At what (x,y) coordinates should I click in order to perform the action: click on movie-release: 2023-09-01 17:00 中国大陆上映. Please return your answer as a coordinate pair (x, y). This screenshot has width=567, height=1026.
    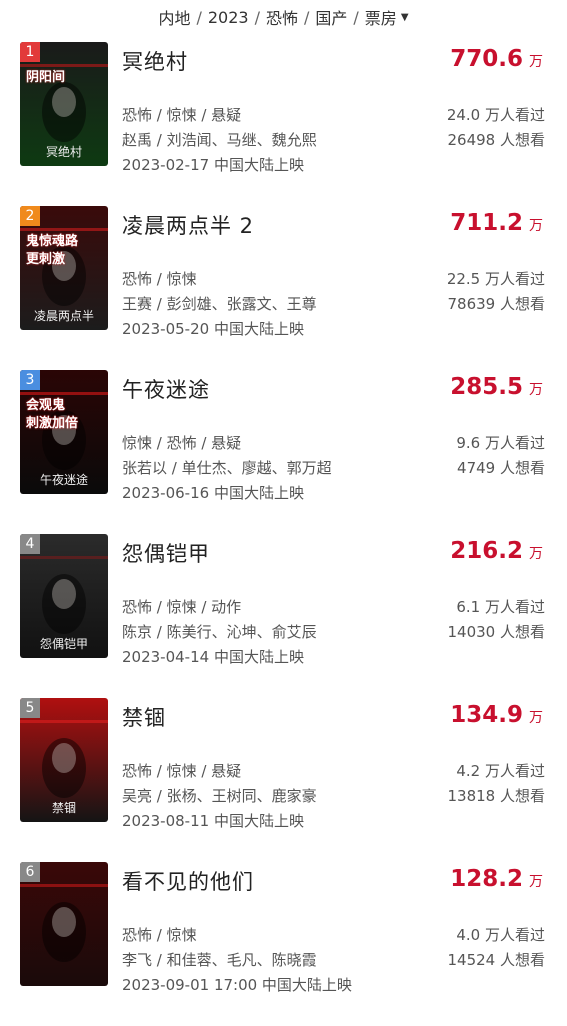
    Looking at the image, I should click on (237, 985).